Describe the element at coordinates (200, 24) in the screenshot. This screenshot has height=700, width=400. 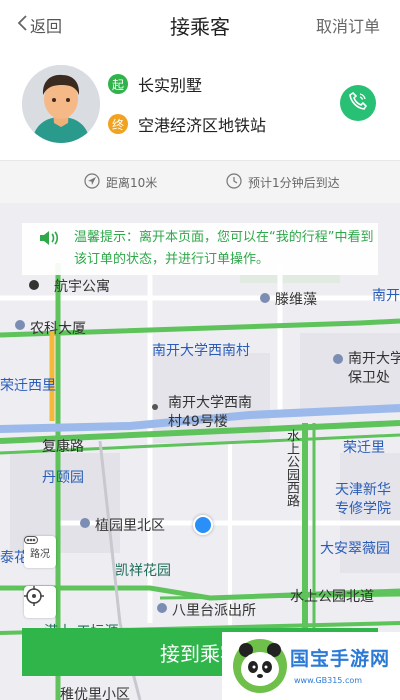
I see `top-bar: 返回 接乘客 取消订单` at that location.